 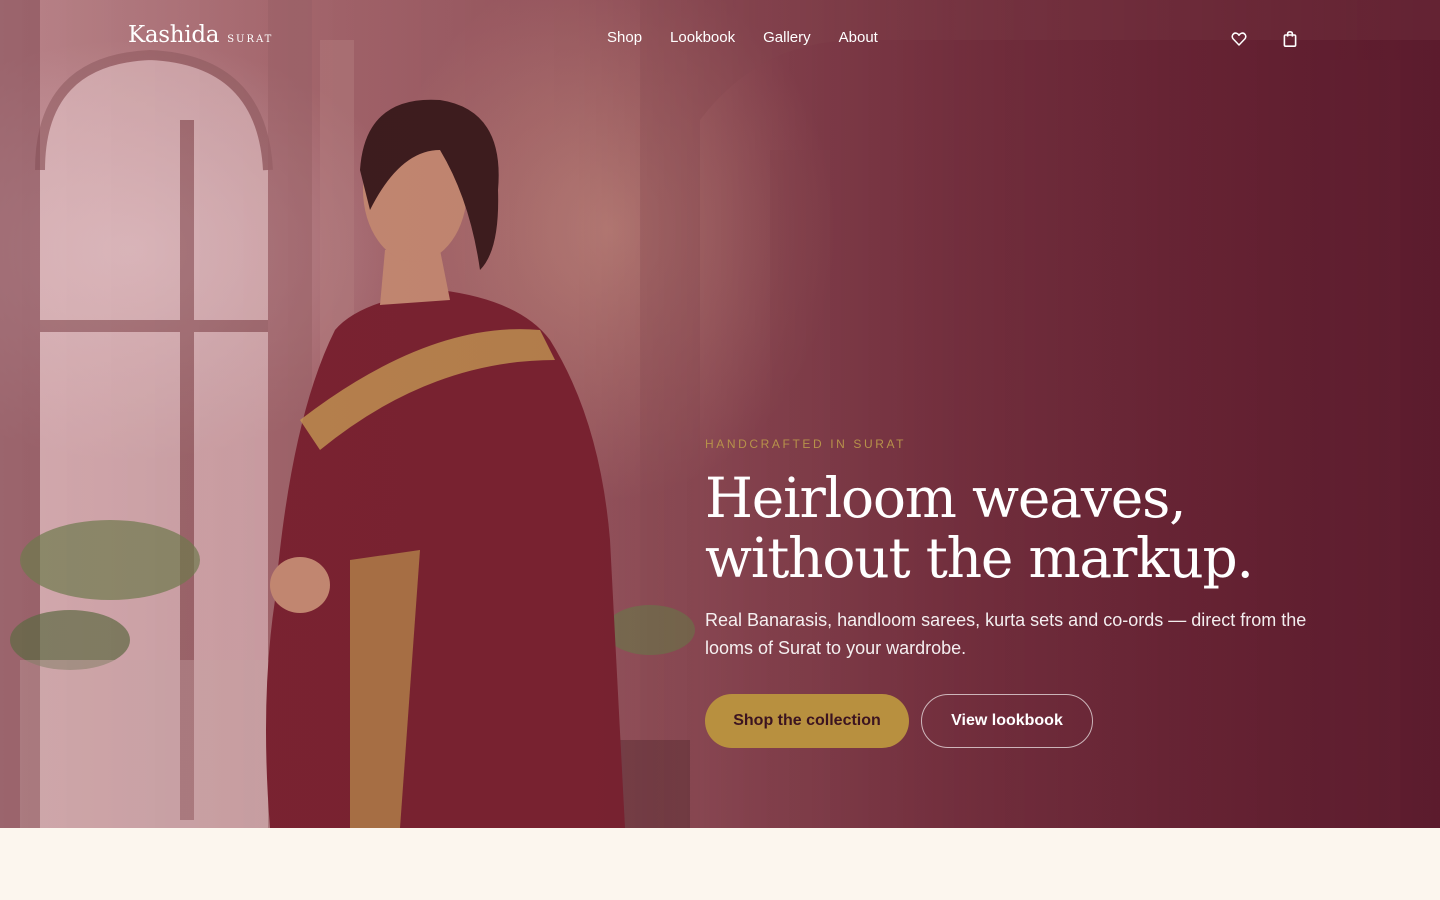 What do you see at coordinates (979, 558) in the screenshot?
I see `hero-headline-line-2: without the markup.` at bounding box center [979, 558].